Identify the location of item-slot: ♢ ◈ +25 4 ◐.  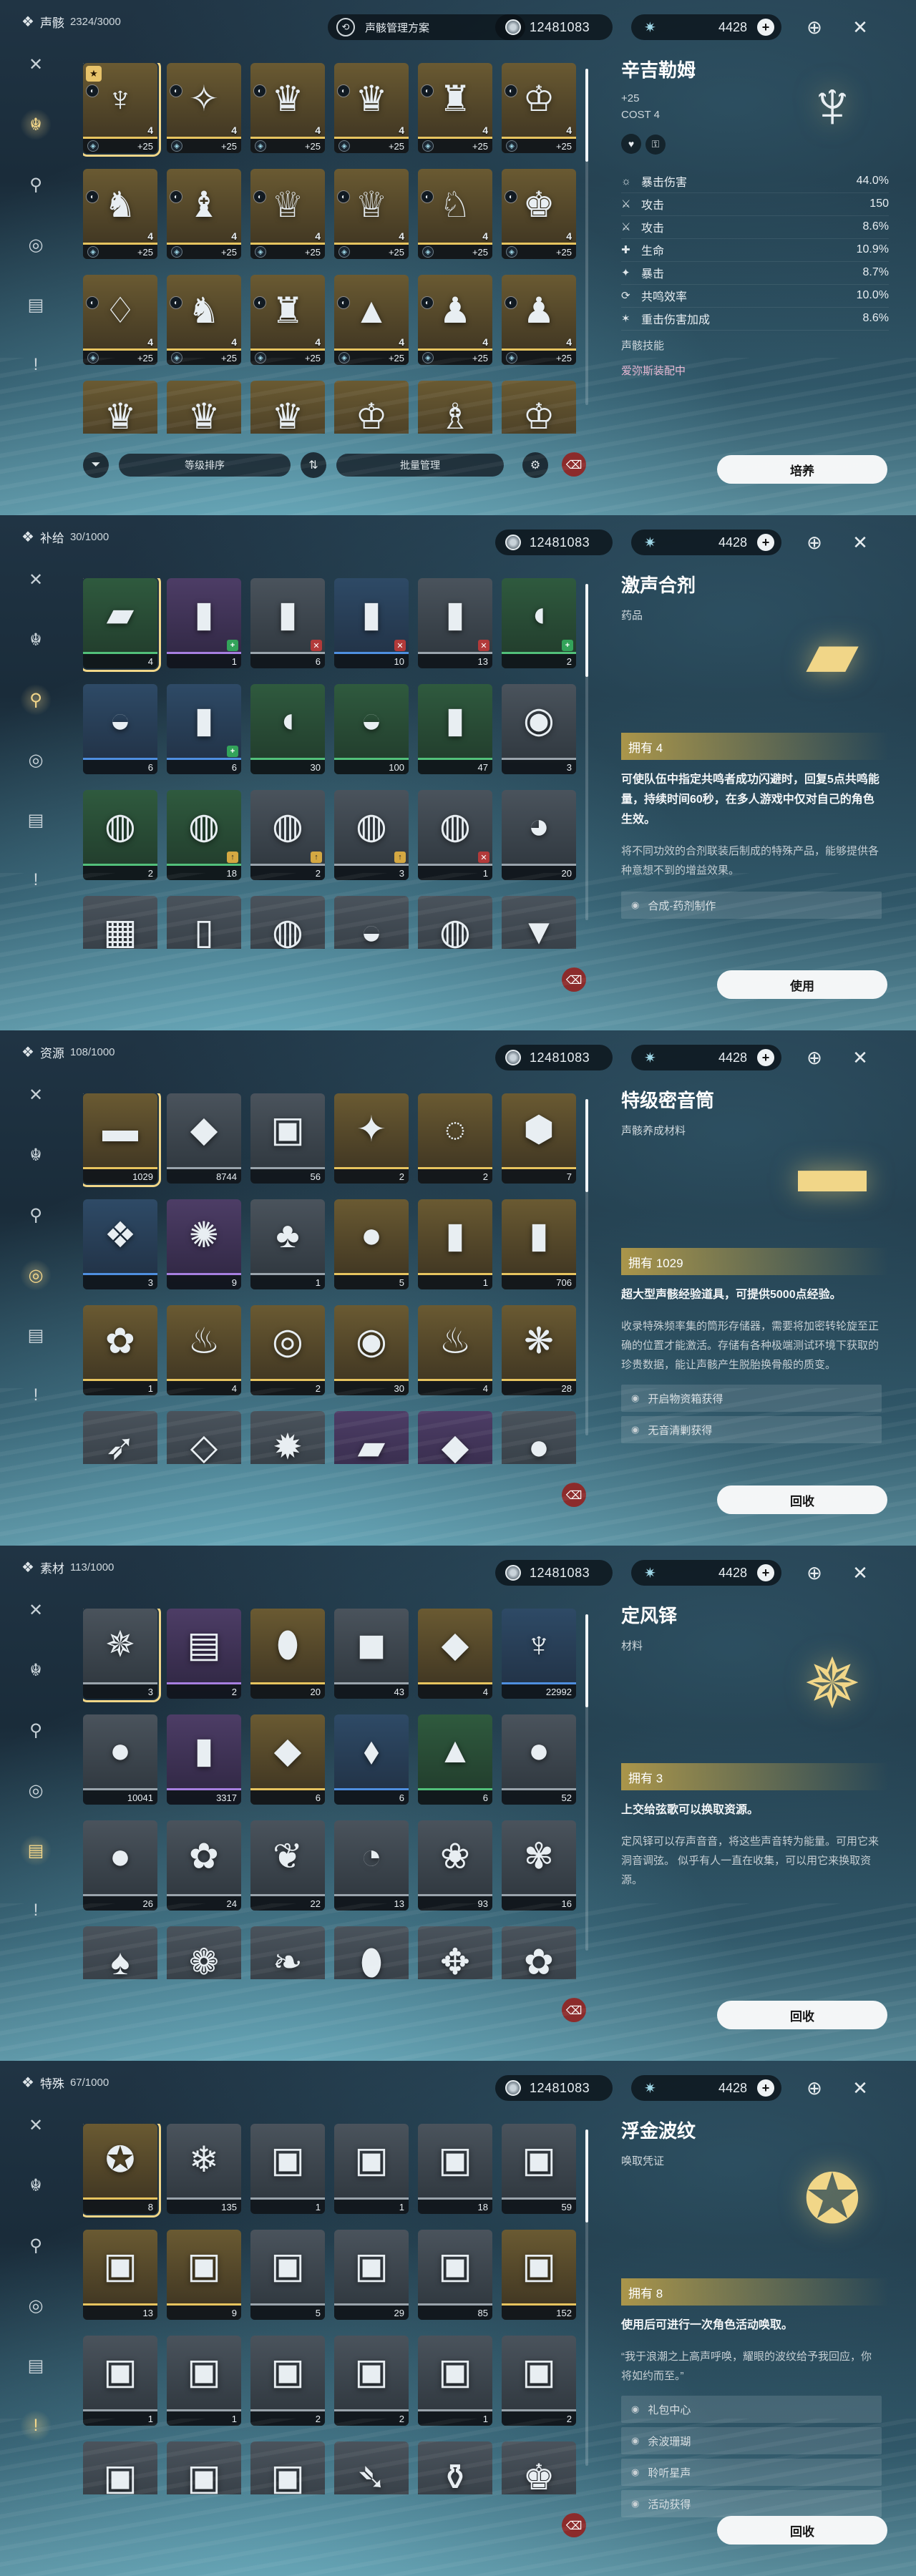
(120, 320).